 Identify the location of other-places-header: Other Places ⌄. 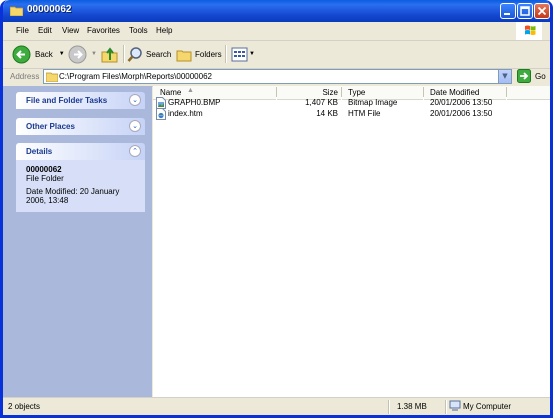
(80, 126).